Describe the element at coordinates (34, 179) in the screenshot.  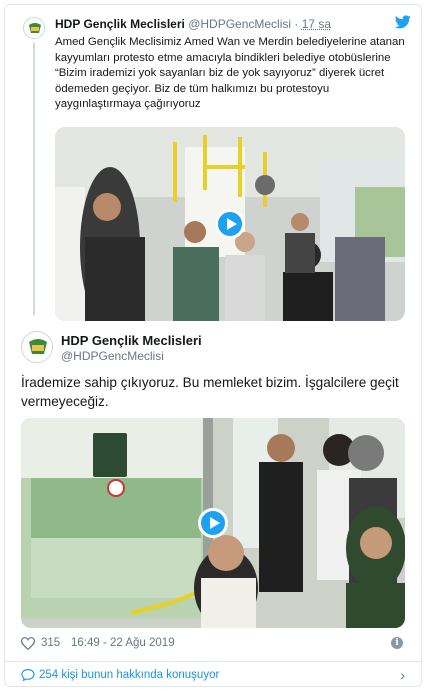
I see `thread-line` at that location.